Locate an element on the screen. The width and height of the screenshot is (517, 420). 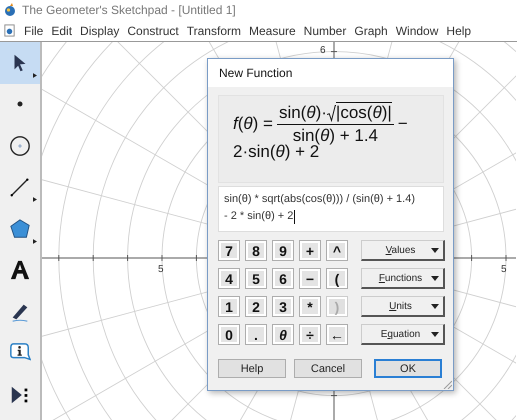
keypad-key: ( is located at coordinates (337, 278).